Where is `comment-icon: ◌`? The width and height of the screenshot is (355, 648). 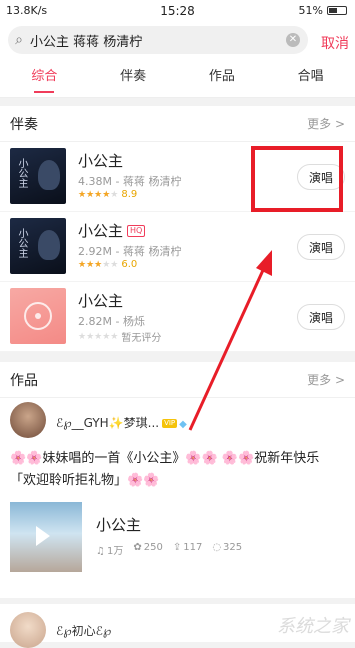 comment-icon: ◌ is located at coordinates (217, 547).